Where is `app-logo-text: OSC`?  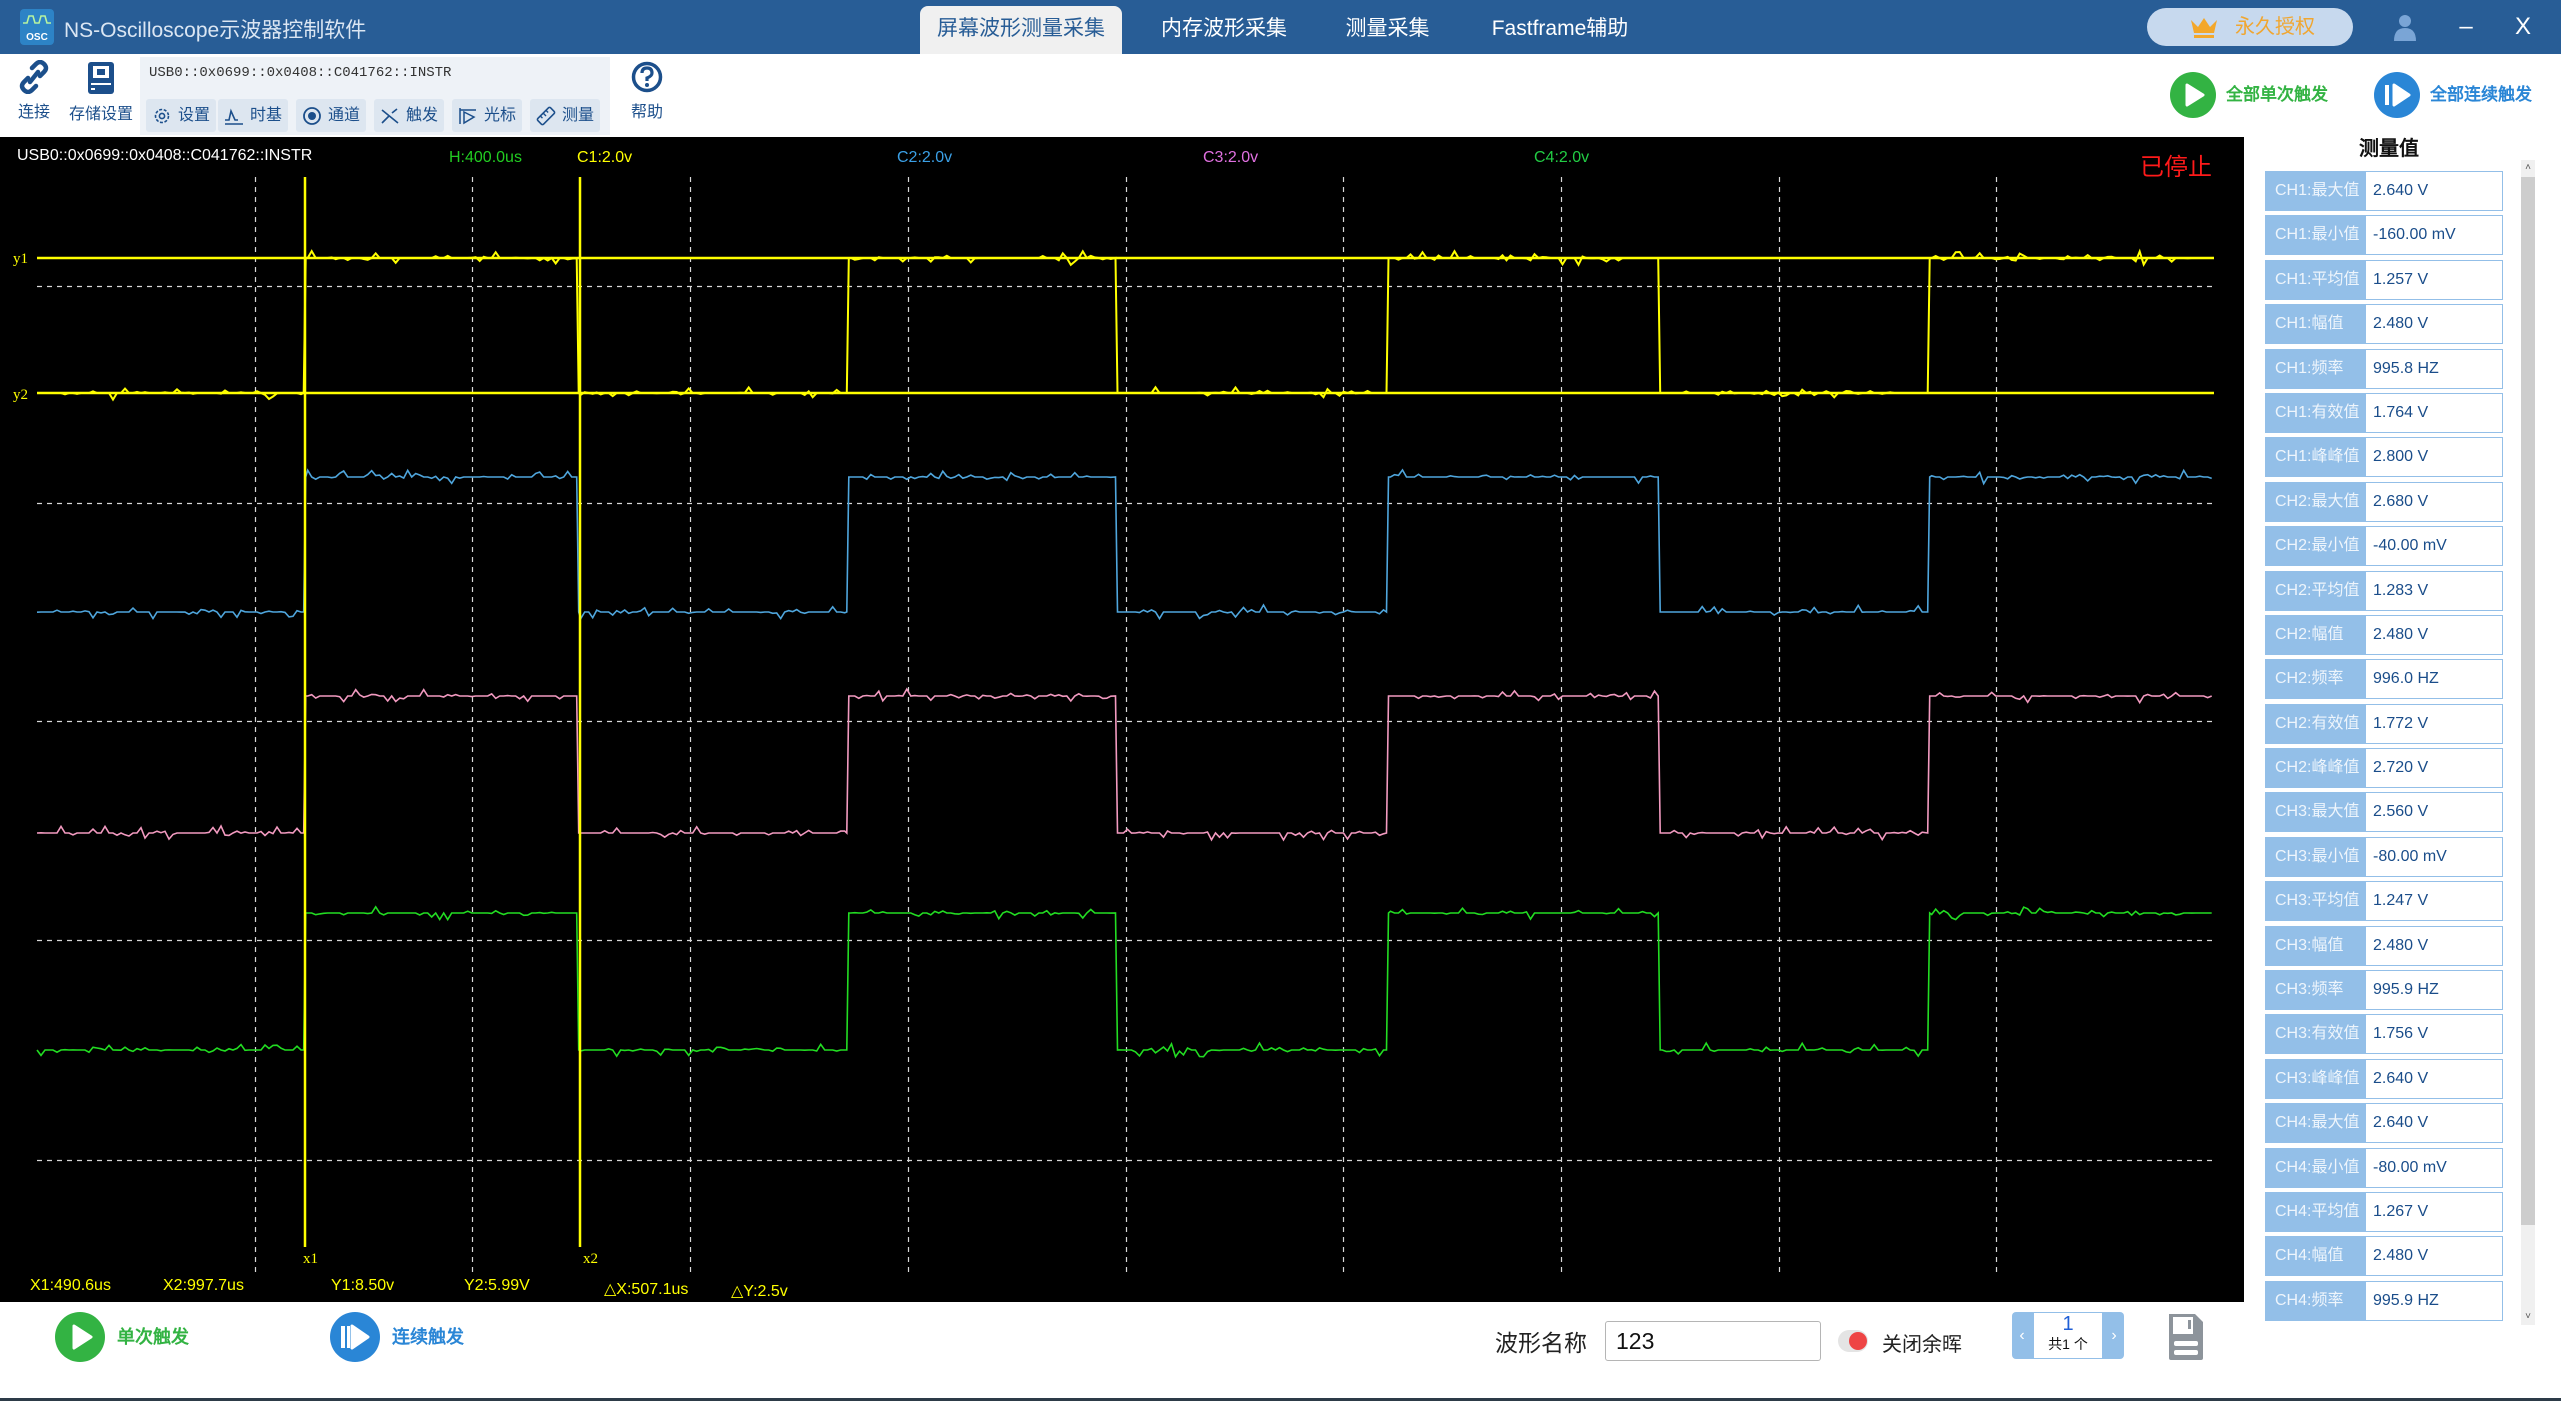
app-logo-text: OSC is located at coordinates (37, 37).